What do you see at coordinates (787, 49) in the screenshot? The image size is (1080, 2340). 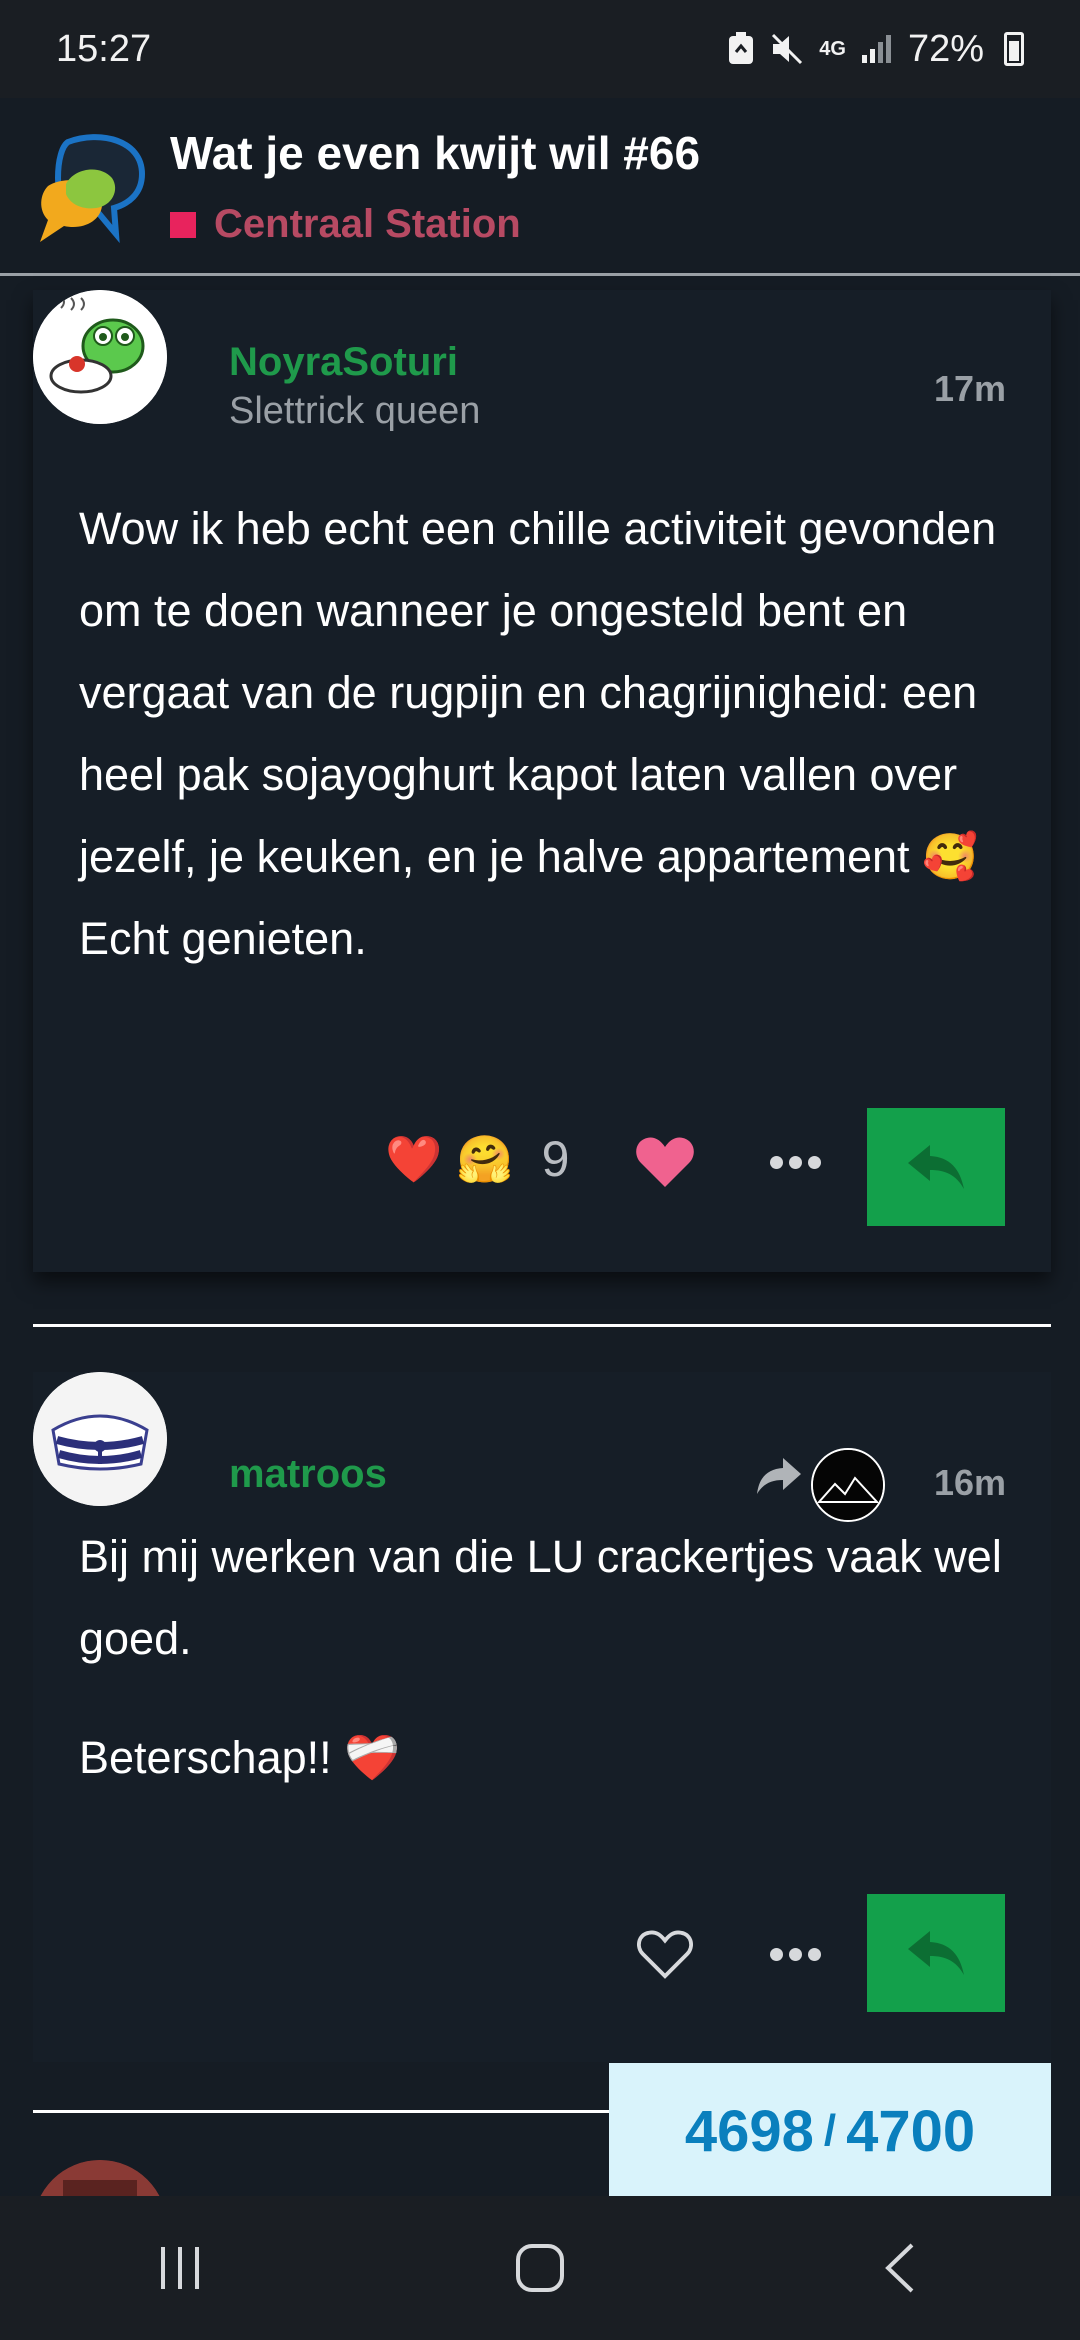 I see `mute-icon` at bounding box center [787, 49].